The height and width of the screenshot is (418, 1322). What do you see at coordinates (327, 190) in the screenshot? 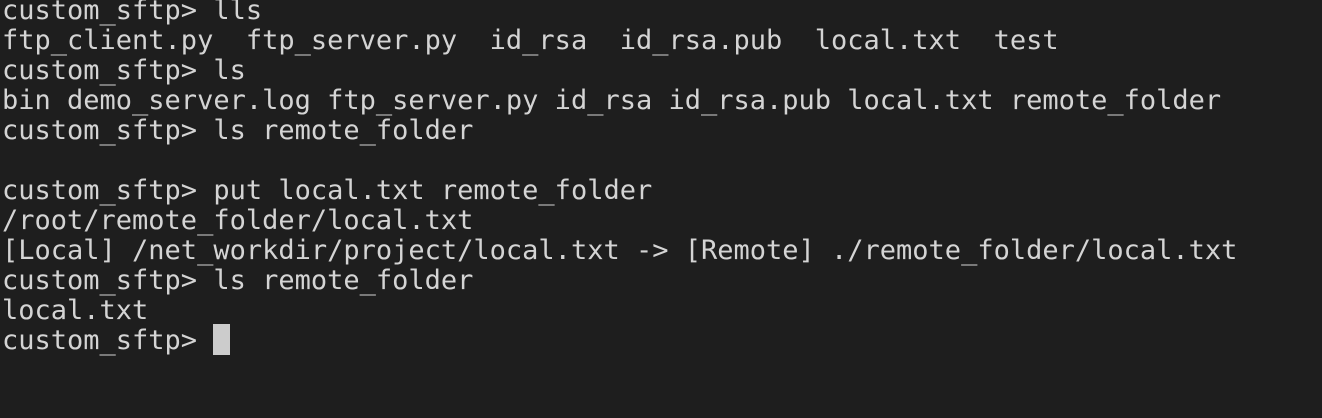
I see `terminal-line: custom_sftp> put local.txt remote_folder` at bounding box center [327, 190].